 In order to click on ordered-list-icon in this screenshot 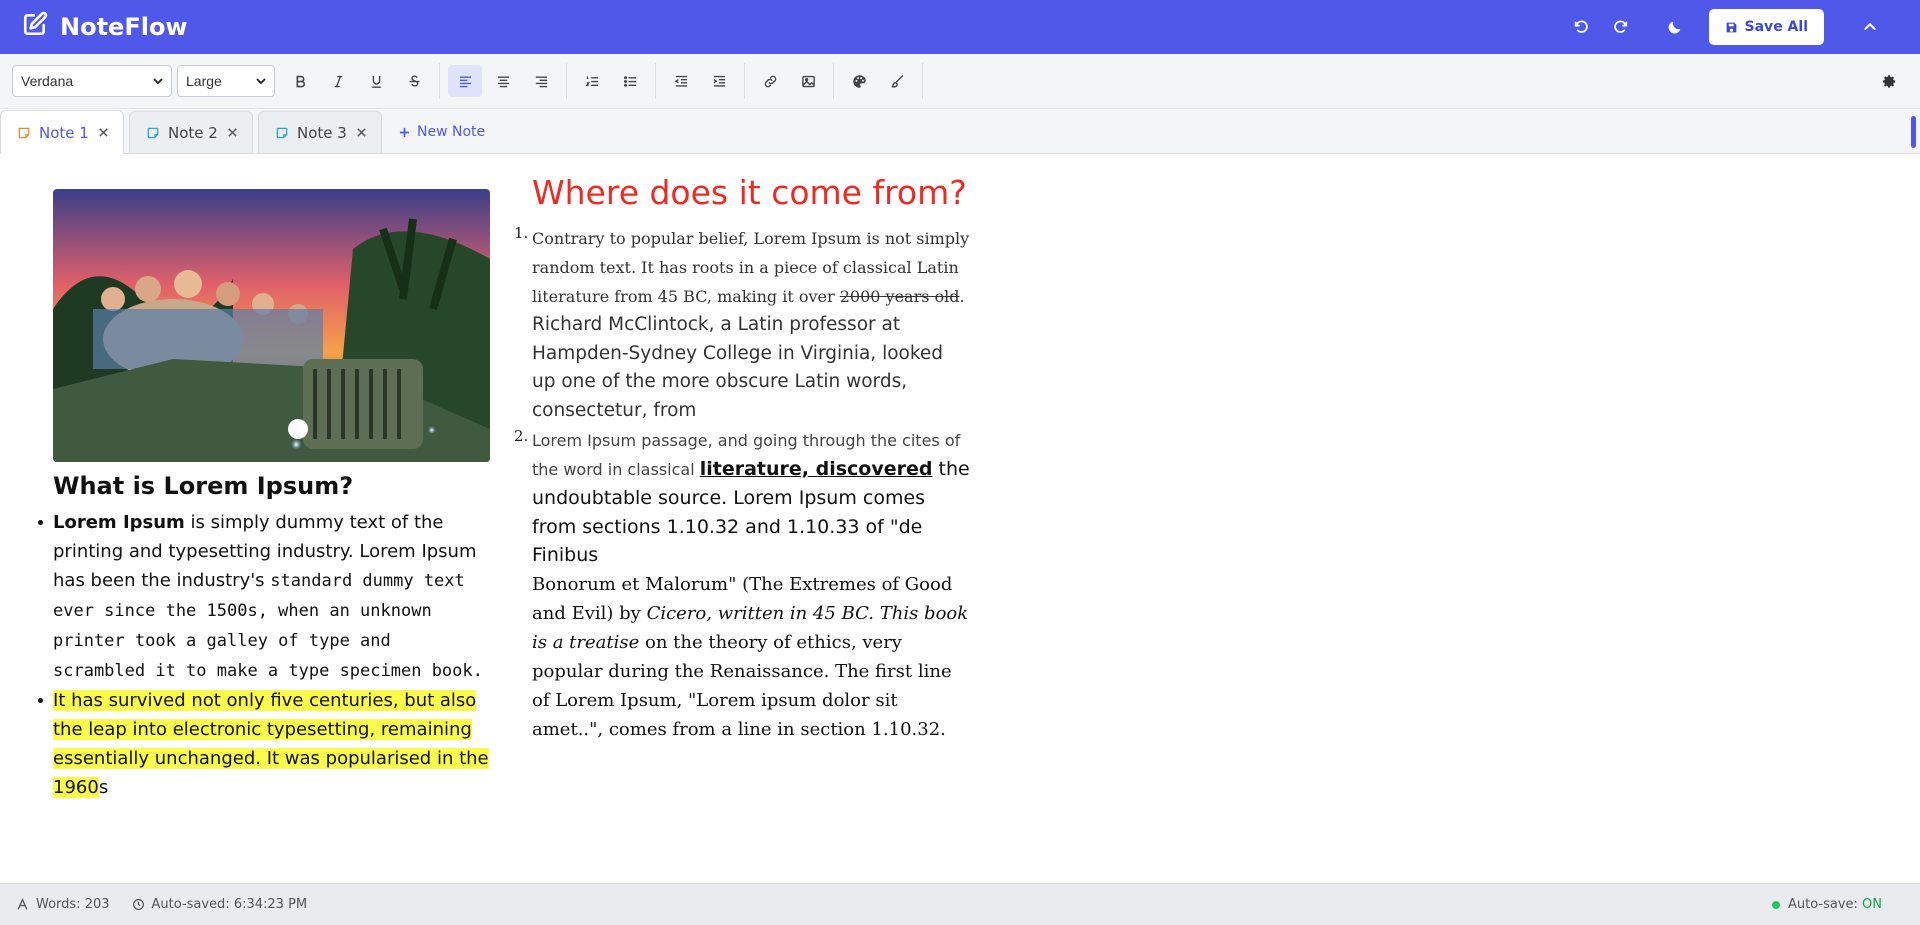, I will do `click(591, 81)`.